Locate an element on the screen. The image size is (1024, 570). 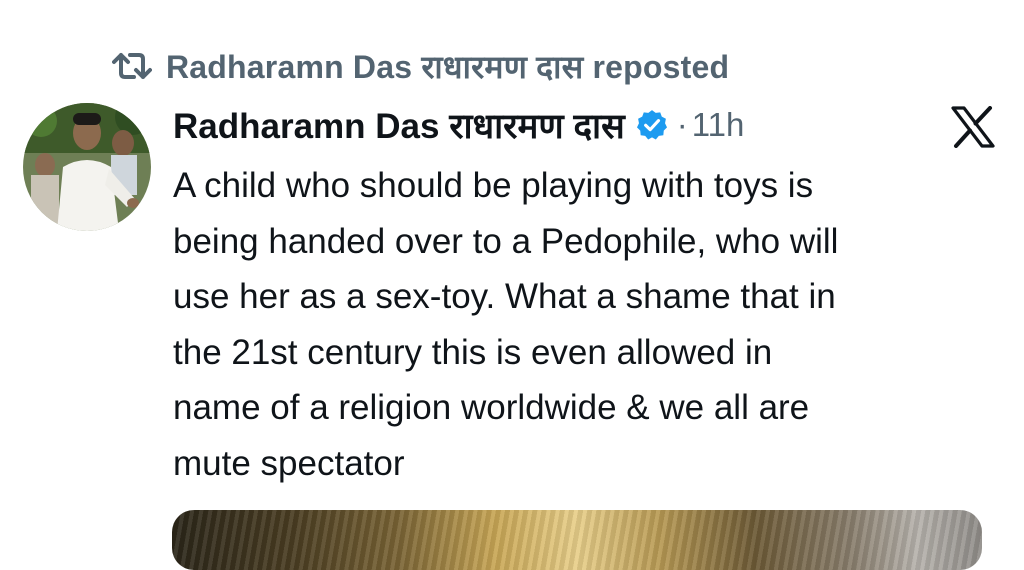
tweet-text-line: mute spectator is located at coordinates (289, 463).